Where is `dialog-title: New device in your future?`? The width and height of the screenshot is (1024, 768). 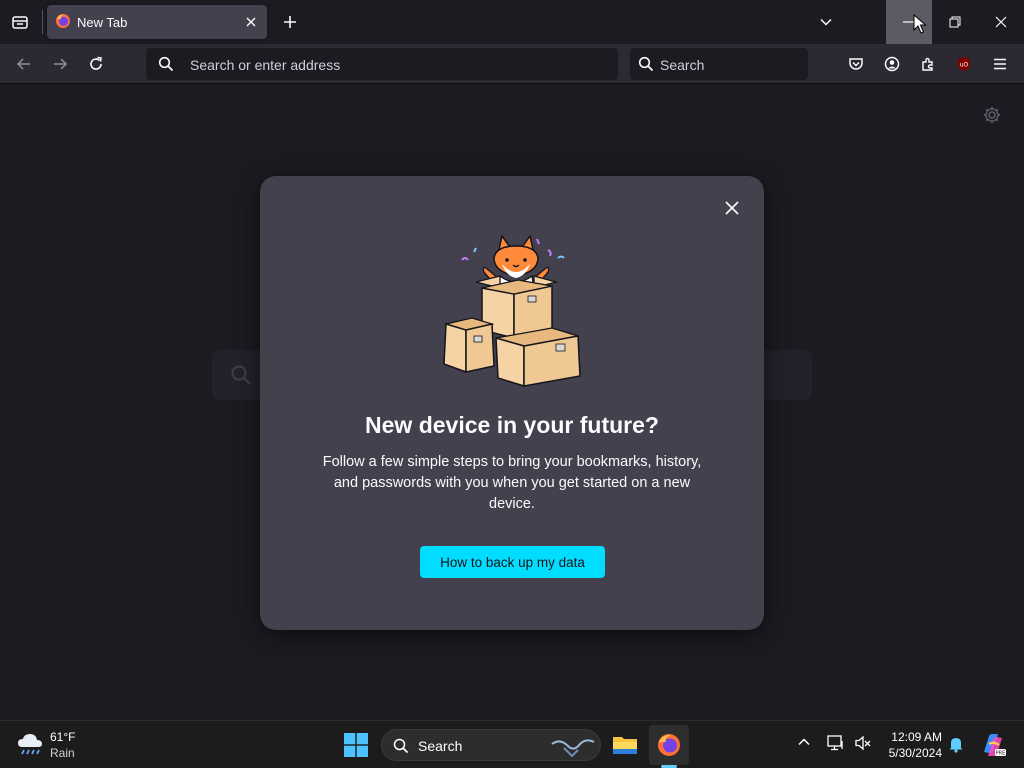 dialog-title: New device in your future? is located at coordinates (512, 425).